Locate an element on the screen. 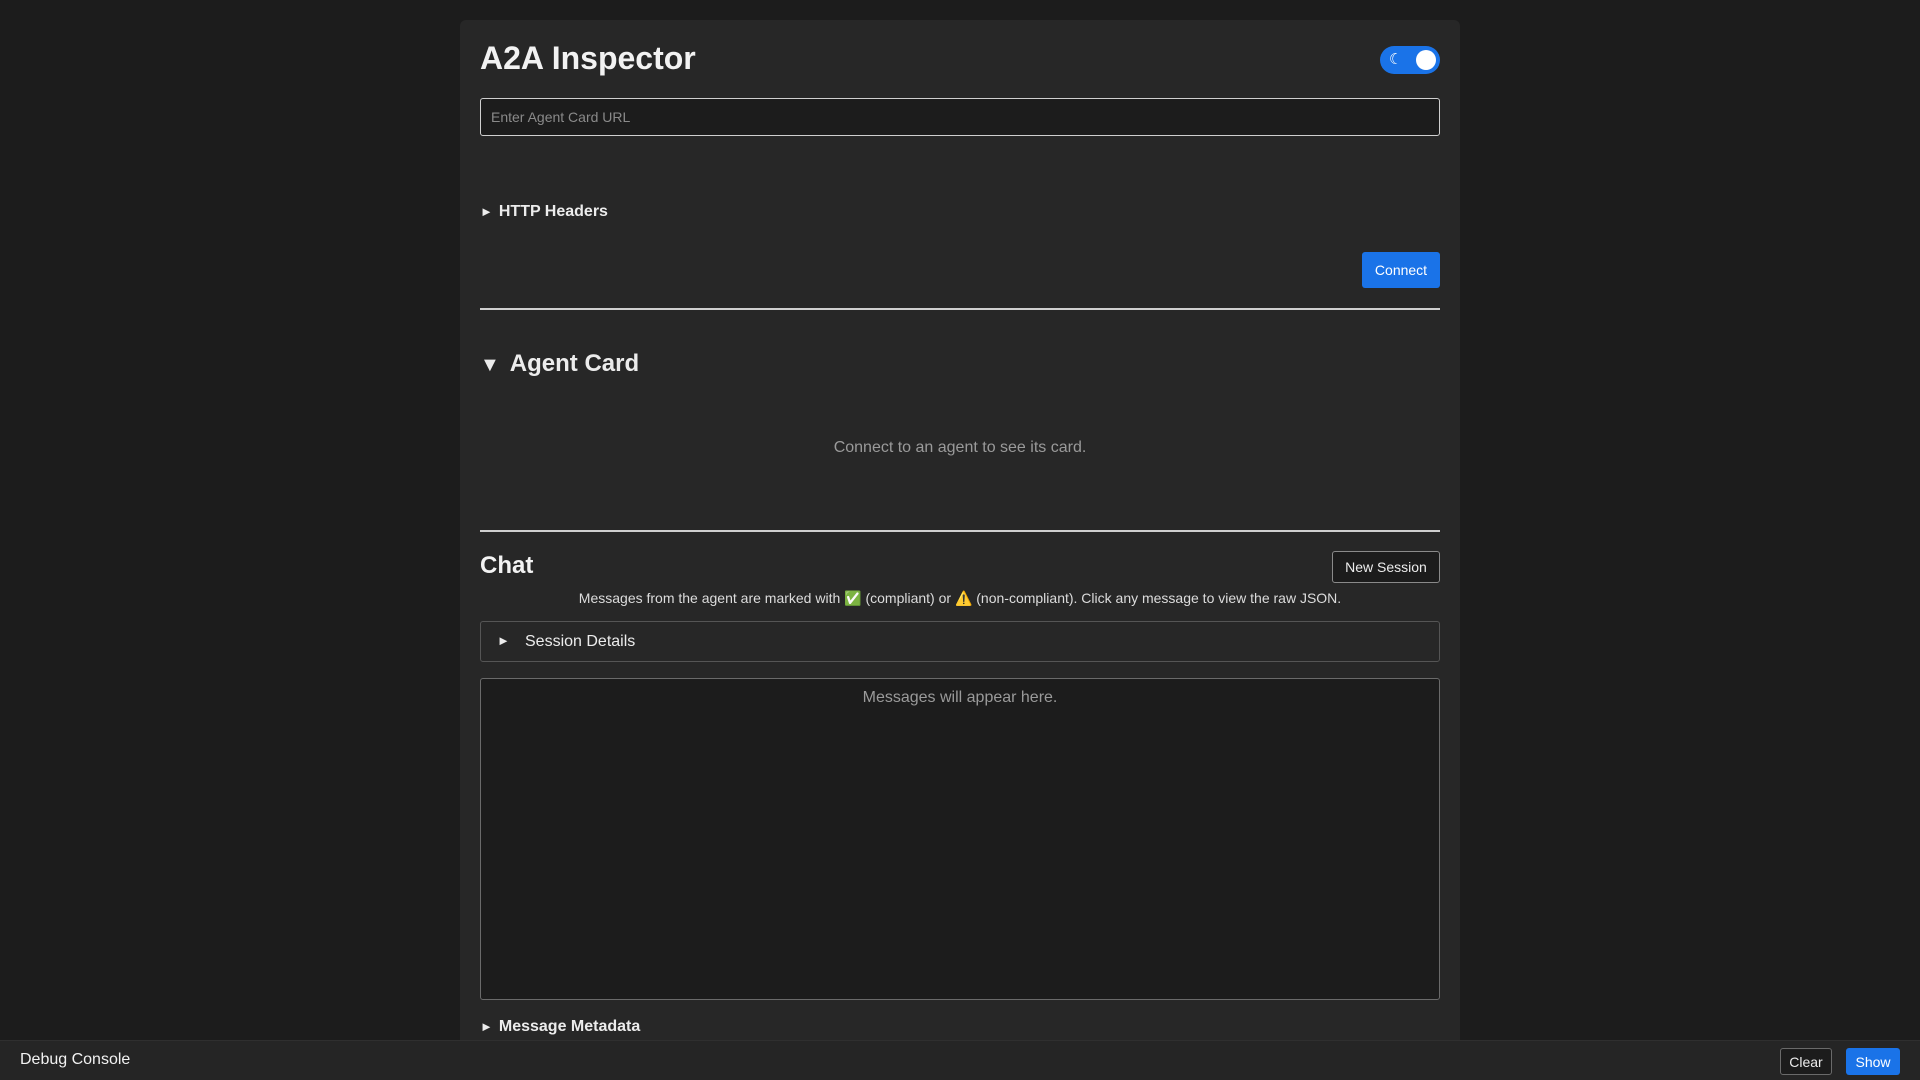 The height and width of the screenshot is (1080, 1920). app-title: A2A Inspector is located at coordinates (588, 58).